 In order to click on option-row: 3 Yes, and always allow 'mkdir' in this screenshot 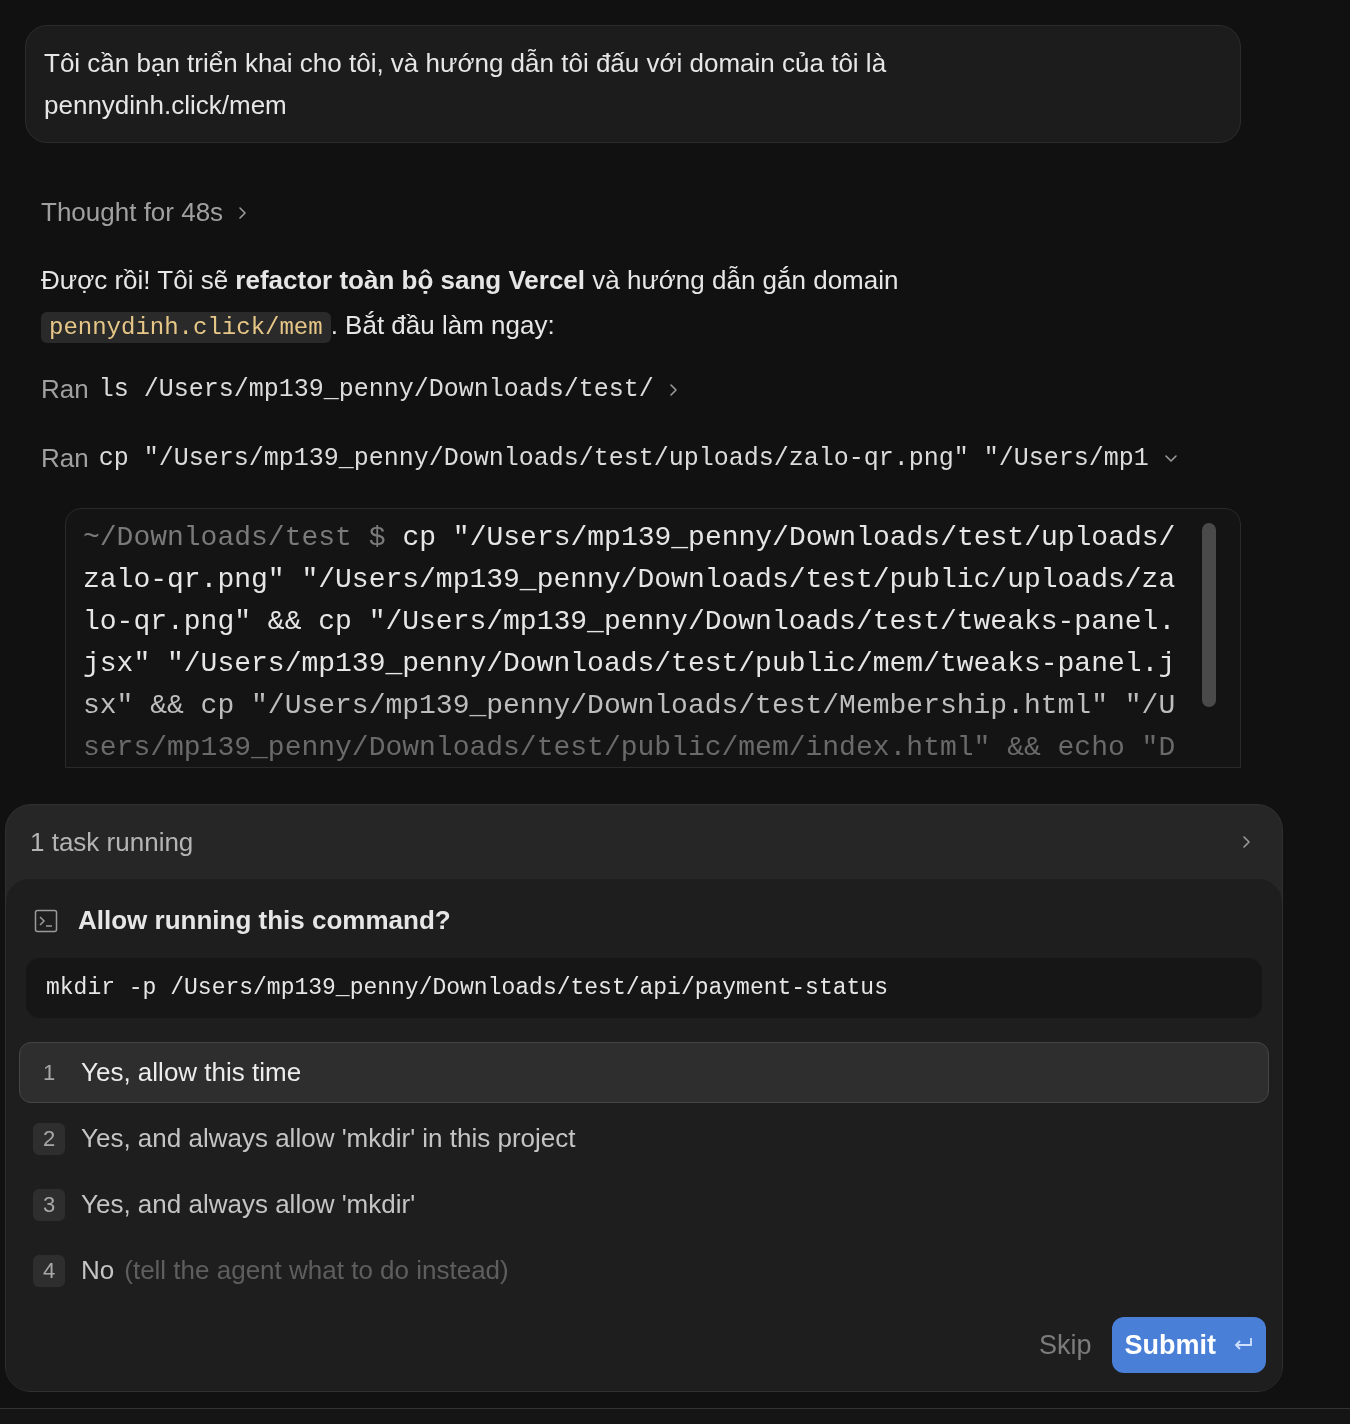, I will do `click(644, 1204)`.